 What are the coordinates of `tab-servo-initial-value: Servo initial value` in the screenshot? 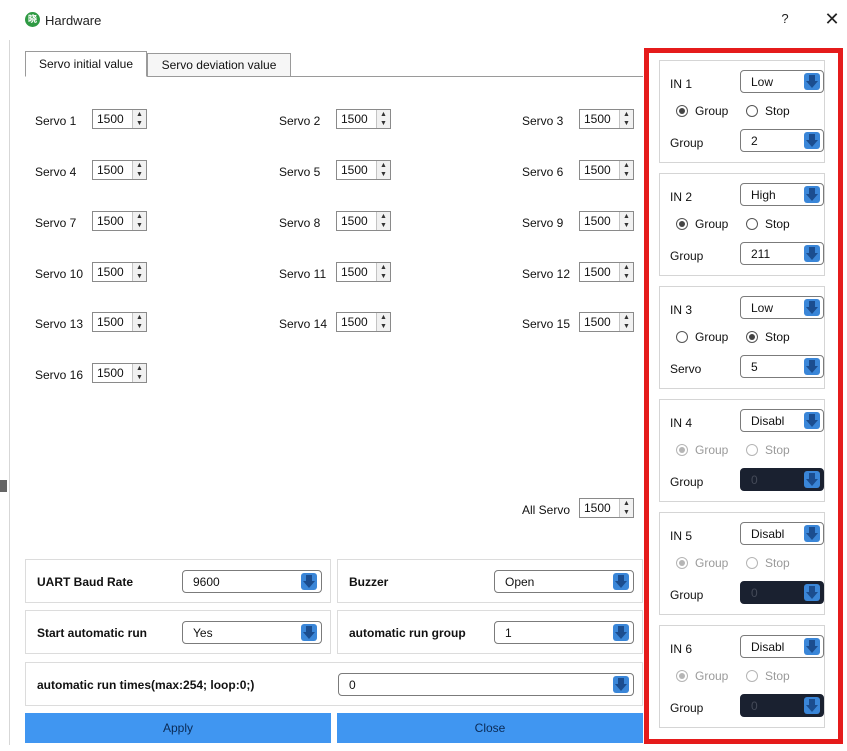 It's located at (86, 64).